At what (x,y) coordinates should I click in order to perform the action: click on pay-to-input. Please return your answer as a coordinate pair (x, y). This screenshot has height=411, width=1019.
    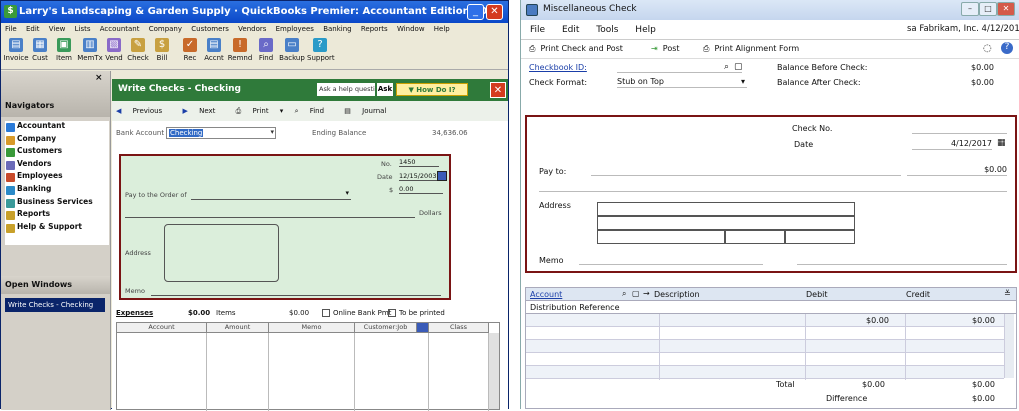
    Looking at the image, I should click on (746, 170).